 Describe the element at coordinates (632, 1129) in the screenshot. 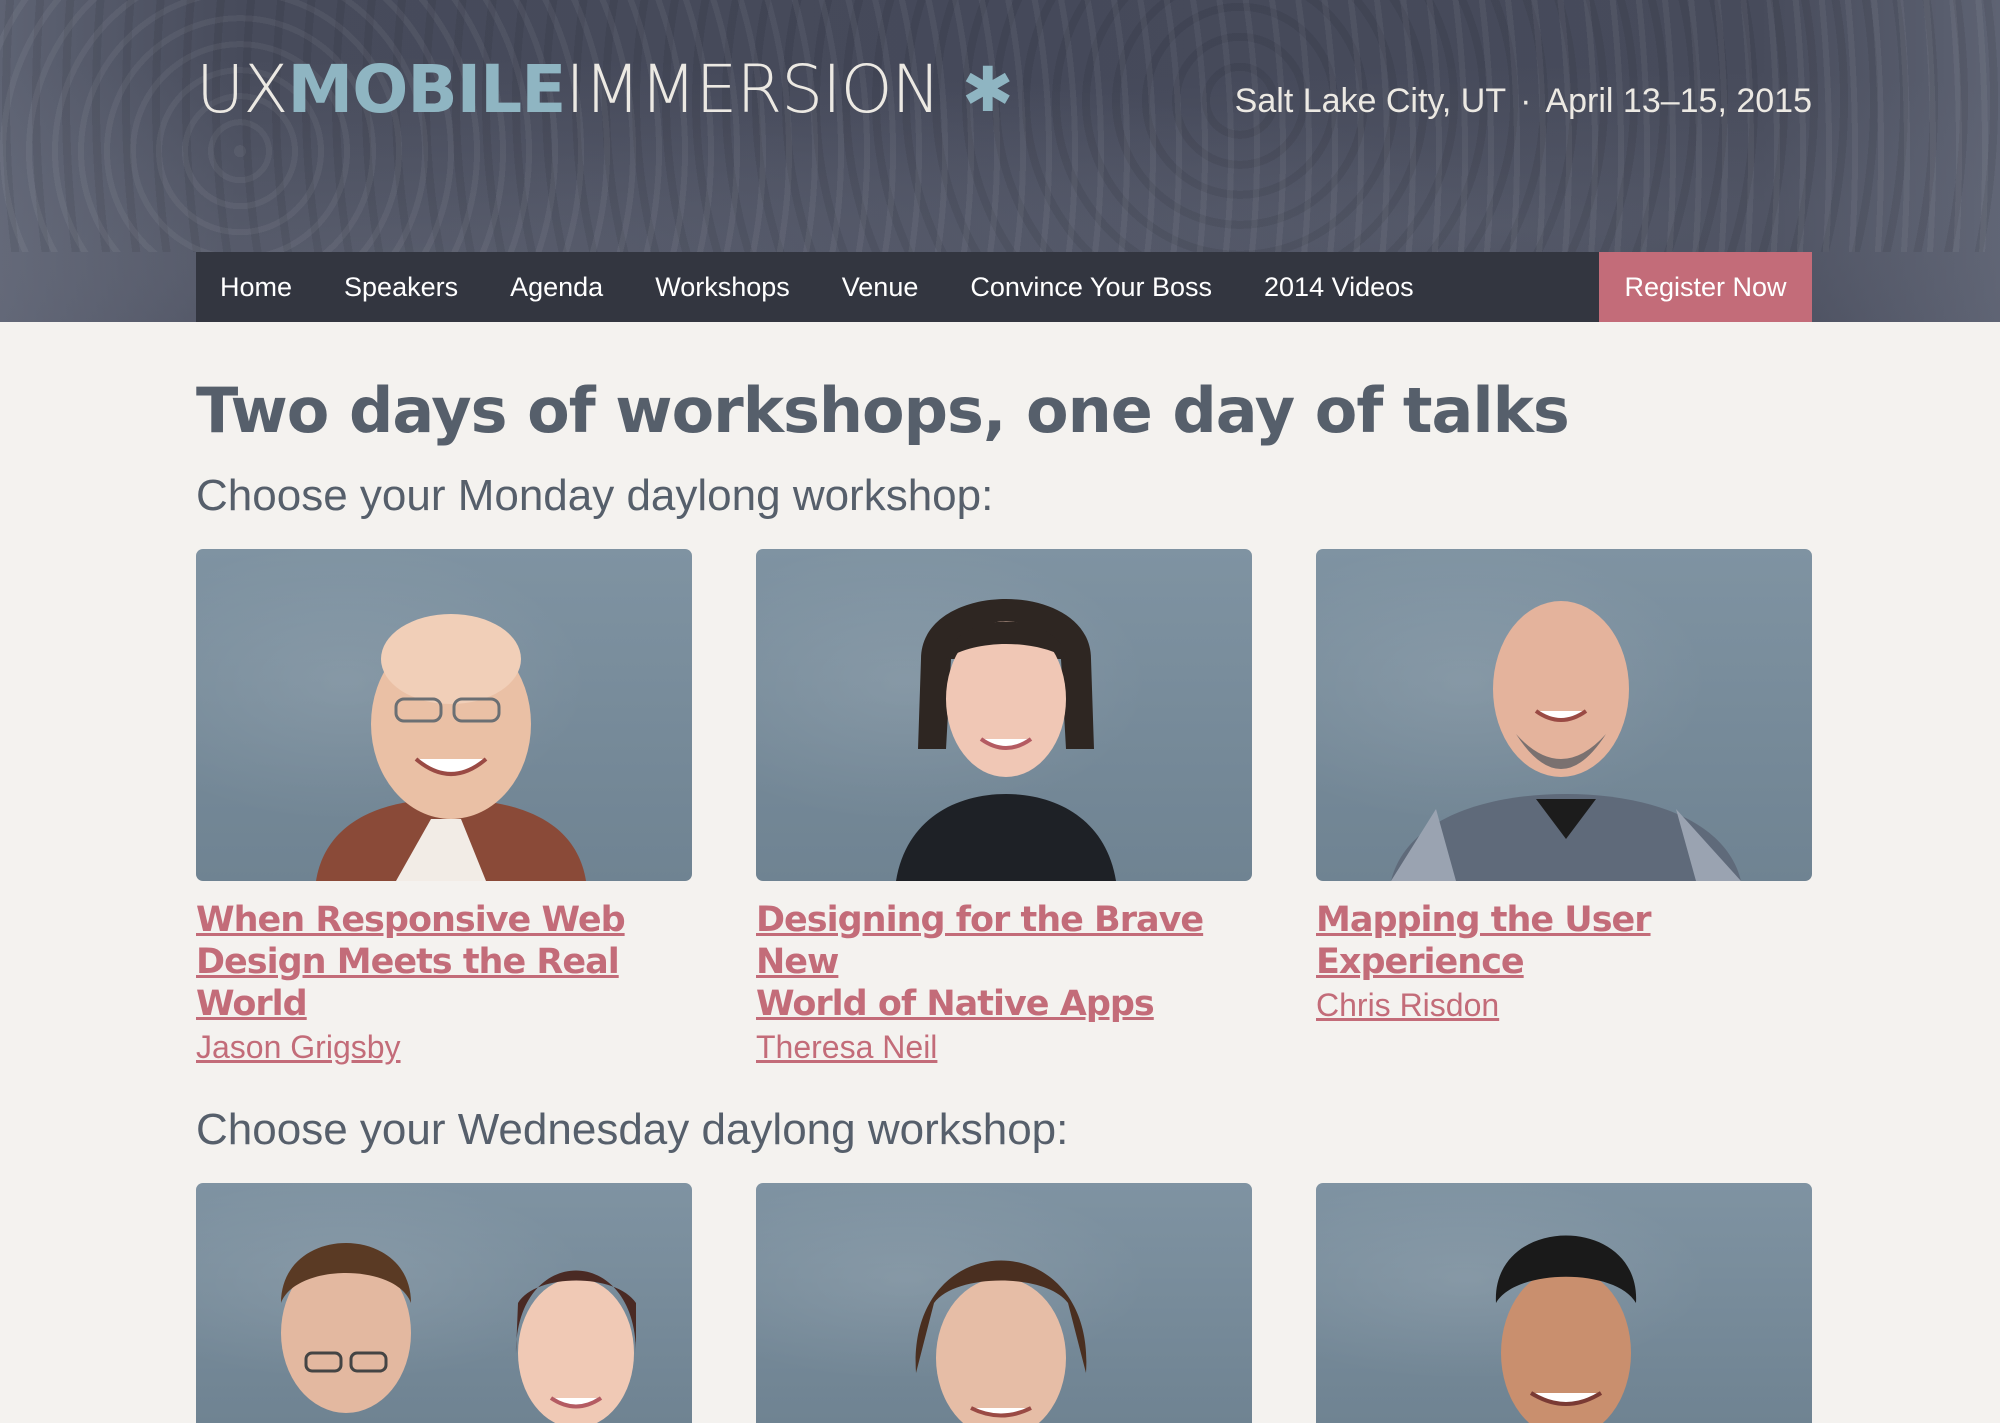

I see `wednesday-workshops-heading: Choose your Wednesday daylong workshop:` at that location.